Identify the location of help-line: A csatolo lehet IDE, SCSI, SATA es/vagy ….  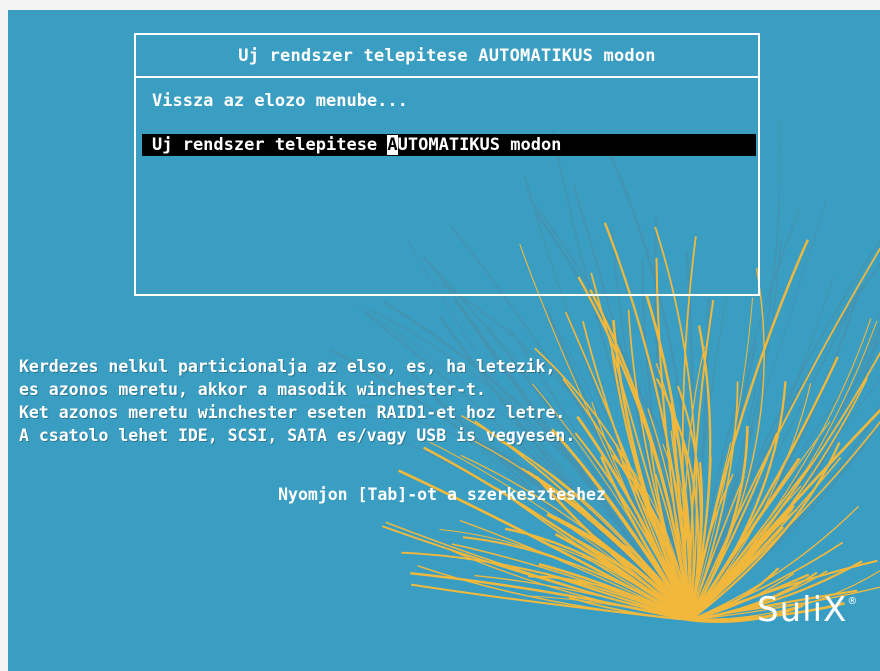
(297, 435).